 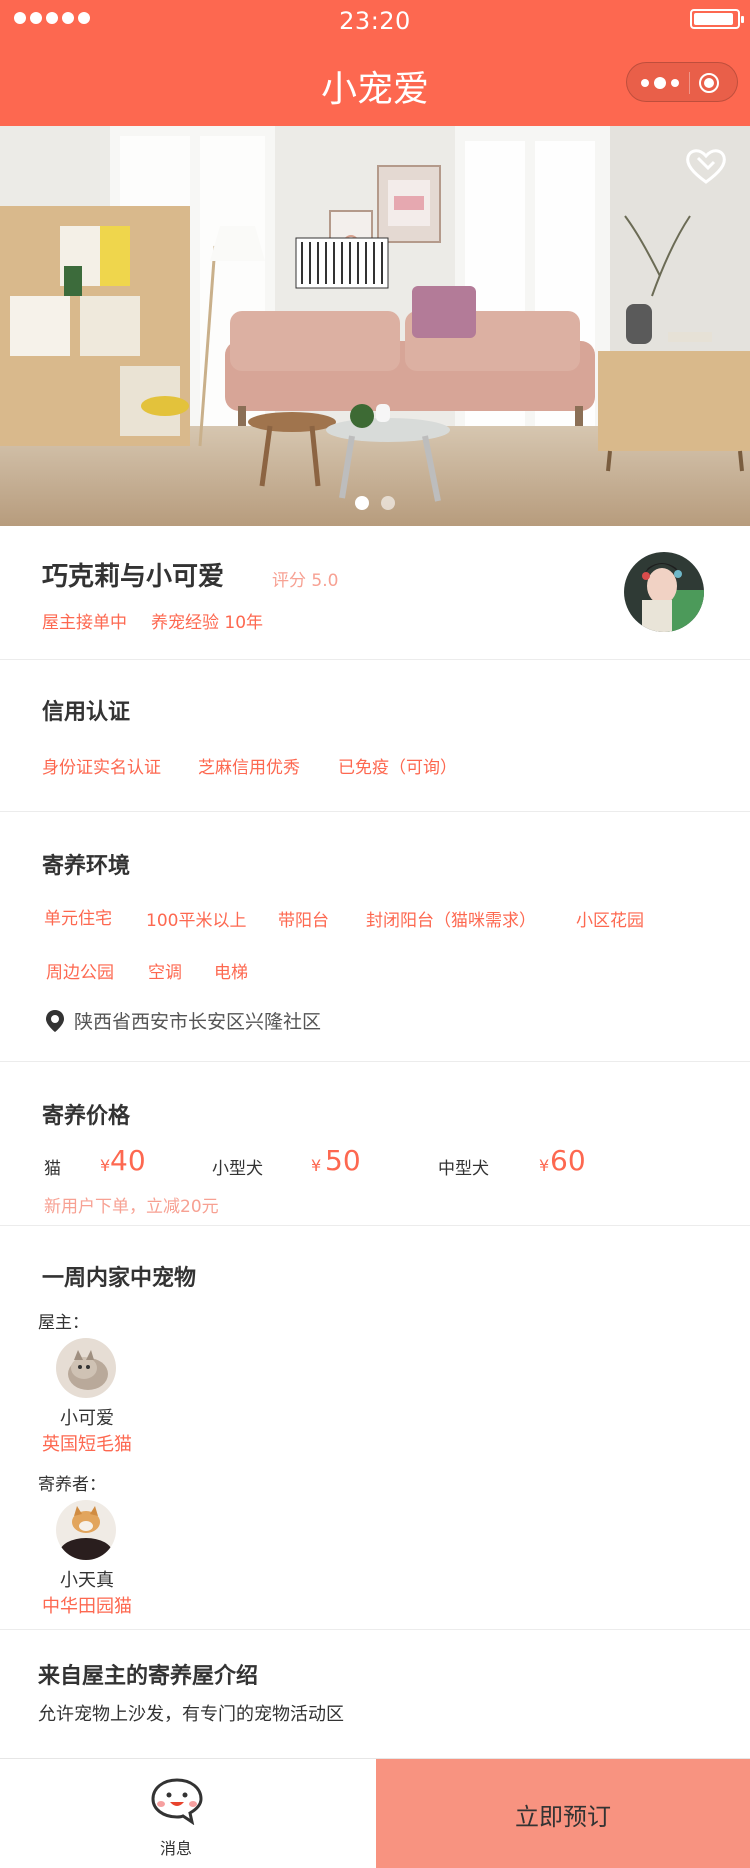 I want to click on close-program-icon, so click(x=709, y=83).